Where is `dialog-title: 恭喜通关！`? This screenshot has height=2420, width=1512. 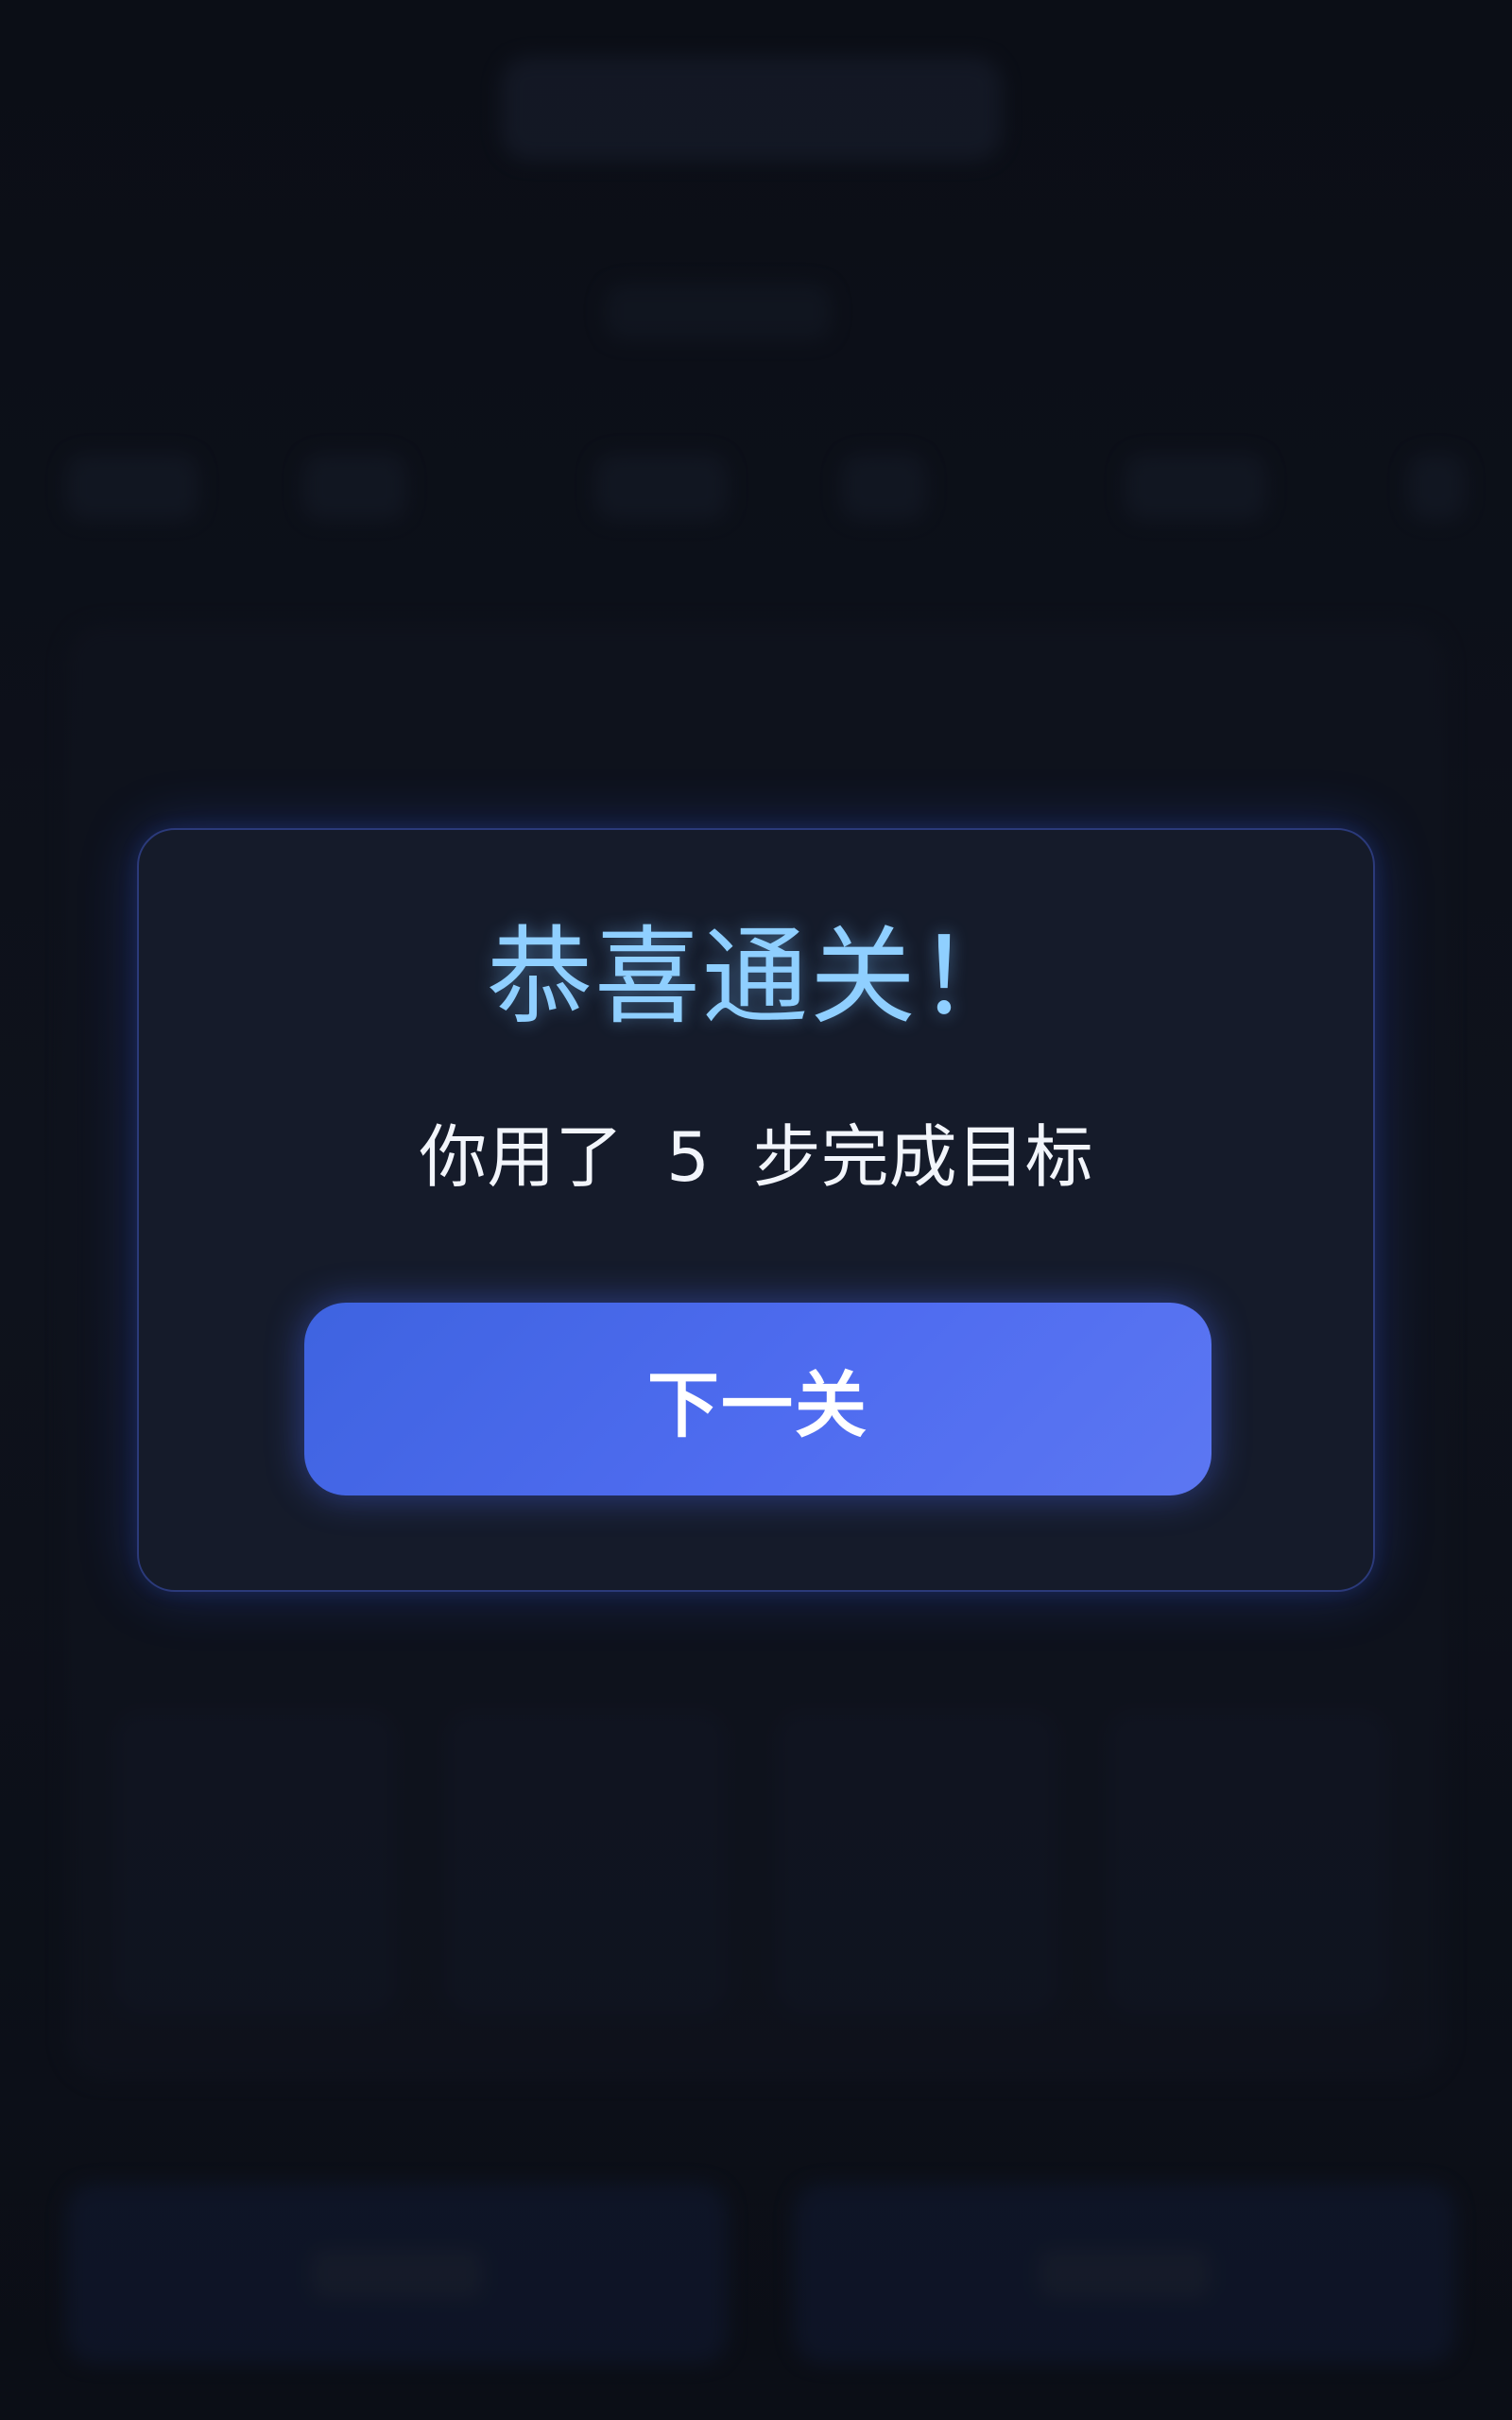
dialog-title: 恭喜通关！ is located at coordinates (756, 977).